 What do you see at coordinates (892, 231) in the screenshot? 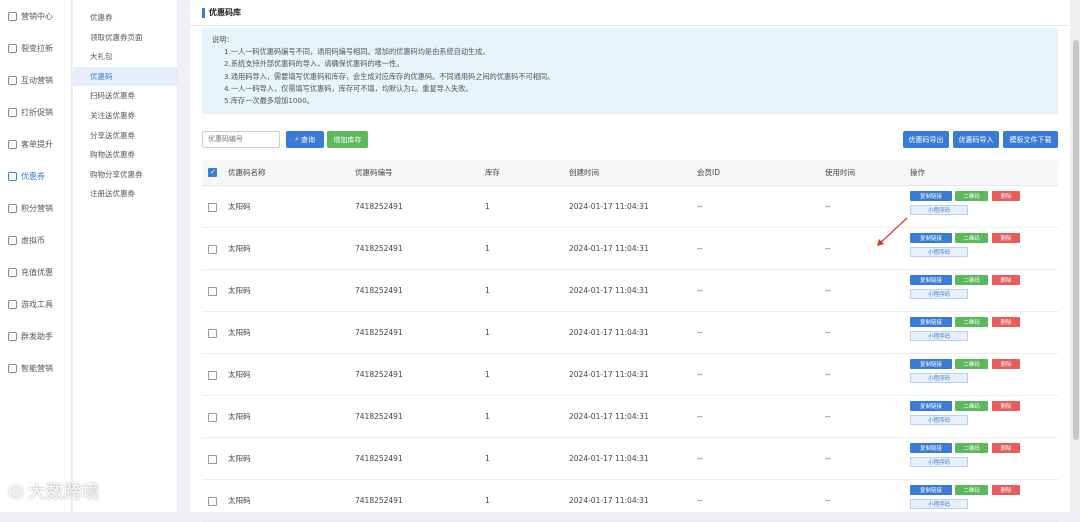
I see `red-arrow-annotation` at bounding box center [892, 231].